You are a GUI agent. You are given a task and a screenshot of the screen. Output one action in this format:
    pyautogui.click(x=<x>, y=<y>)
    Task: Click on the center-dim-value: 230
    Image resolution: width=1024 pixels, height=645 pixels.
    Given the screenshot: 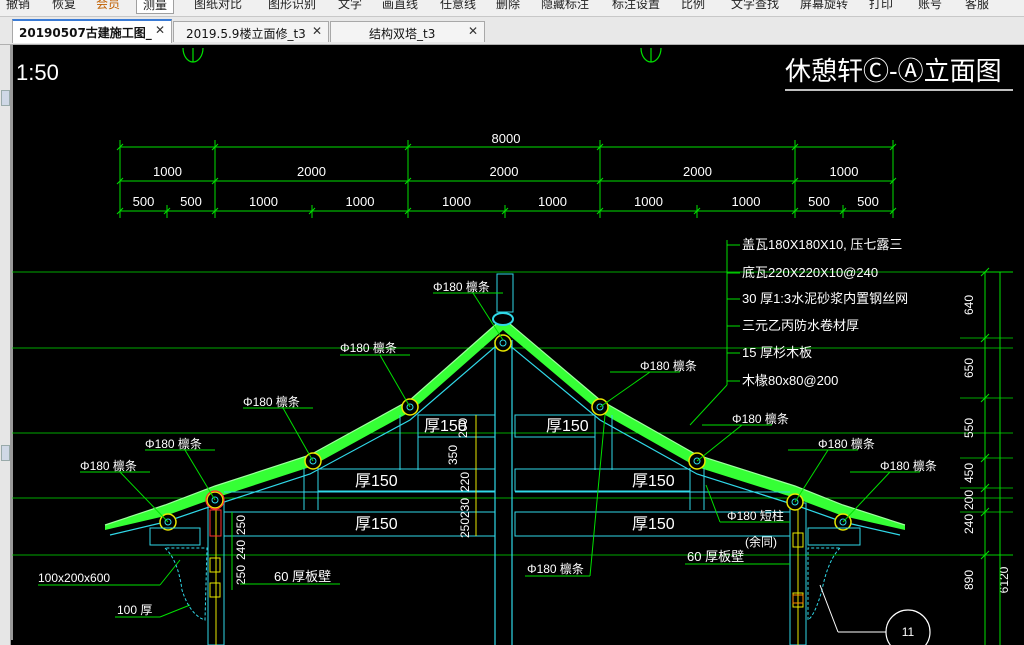 What is the action you would take?
    pyautogui.click(x=465, y=508)
    